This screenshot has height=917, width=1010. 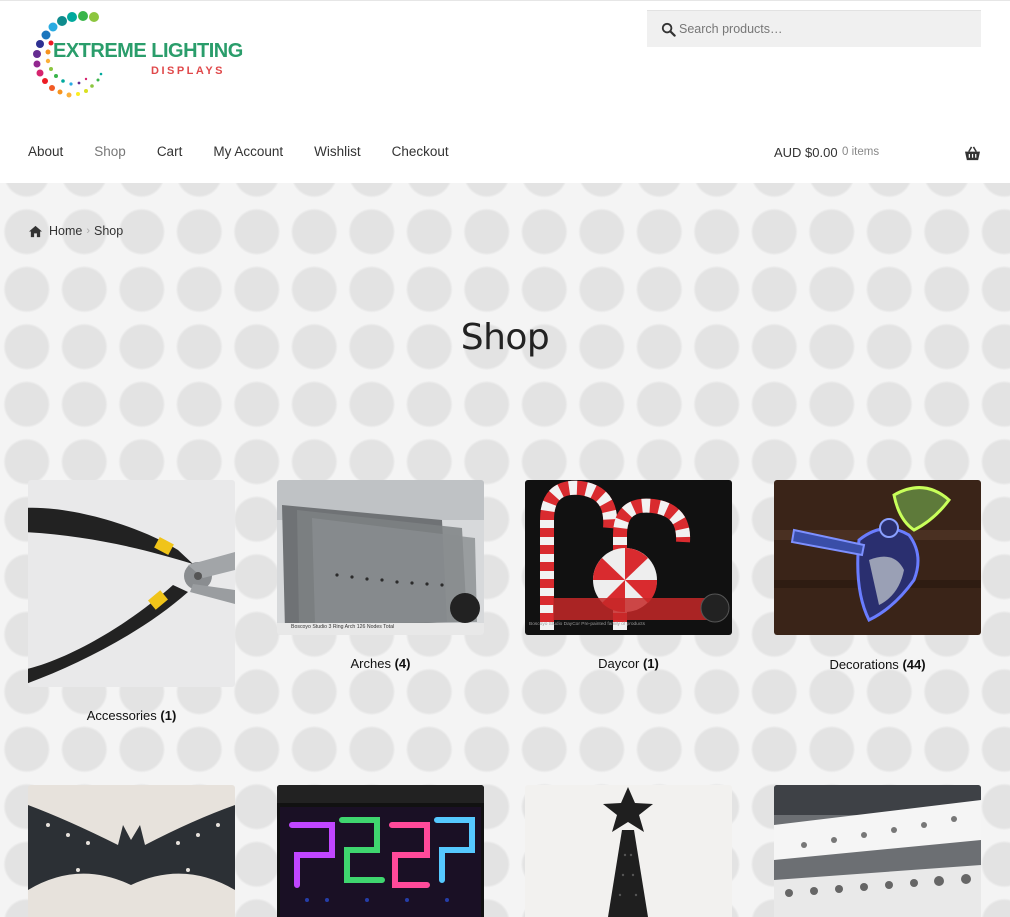 I want to click on basket-icon, so click(x=972, y=153).